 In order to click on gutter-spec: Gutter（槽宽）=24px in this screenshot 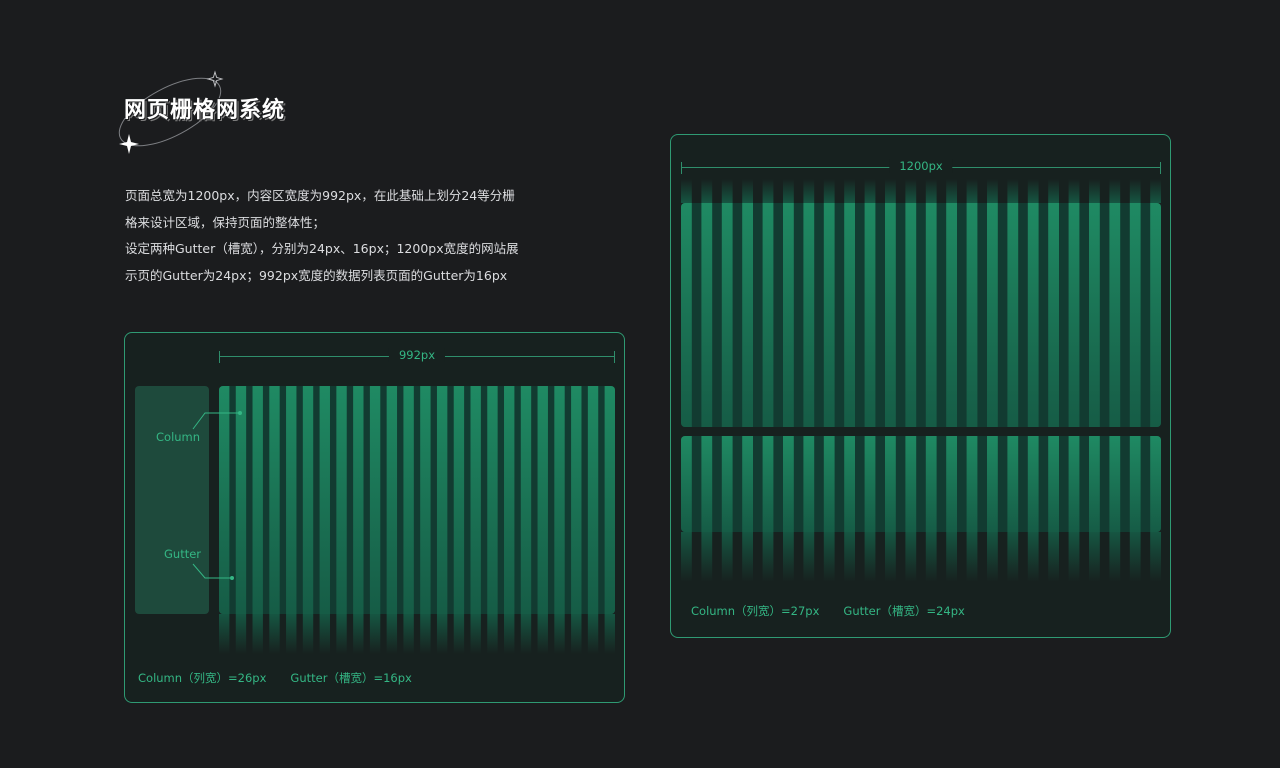, I will do `click(904, 611)`.